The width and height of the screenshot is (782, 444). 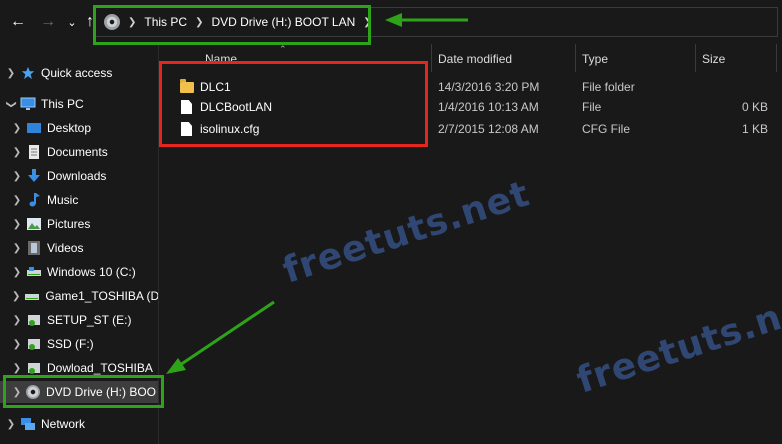 I want to click on arrow-to-address-icon, so click(x=426, y=20).